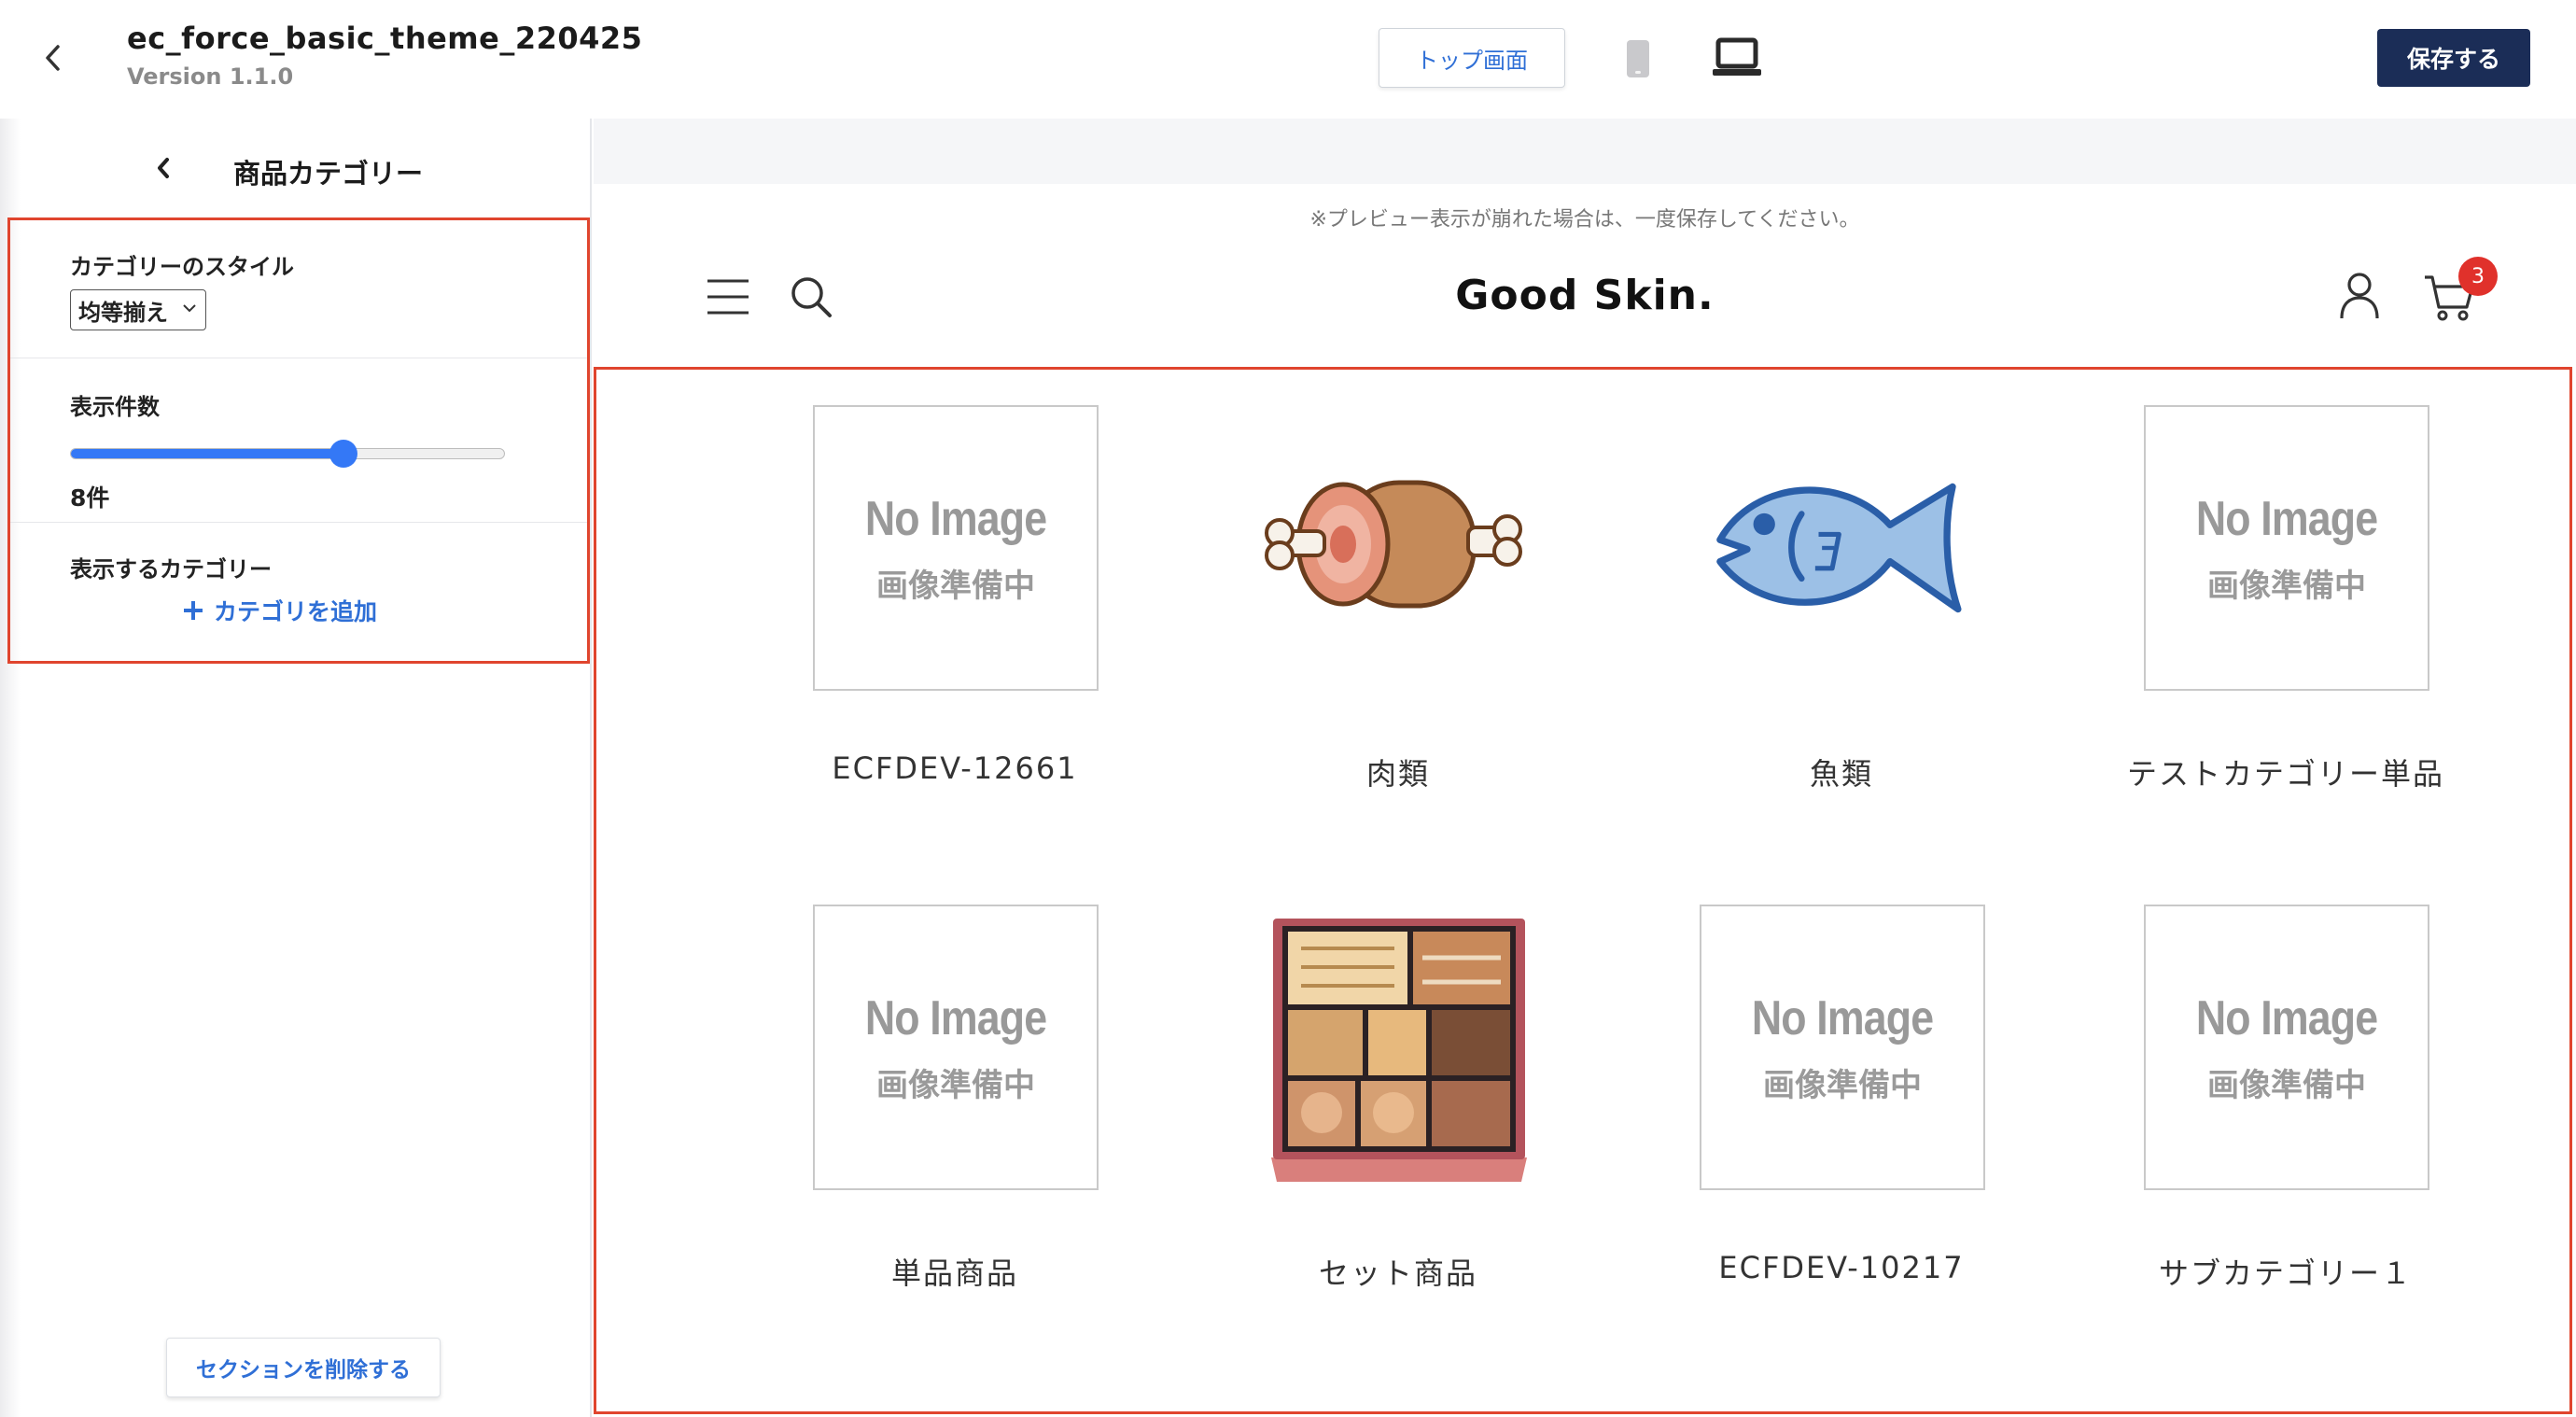 This screenshot has height=1417, width=2576. What do you see at coordinates (303, 1367) in the screenshot?
I see `delete-section-button: セクションを削除する` at bounding box center [303, 1367].